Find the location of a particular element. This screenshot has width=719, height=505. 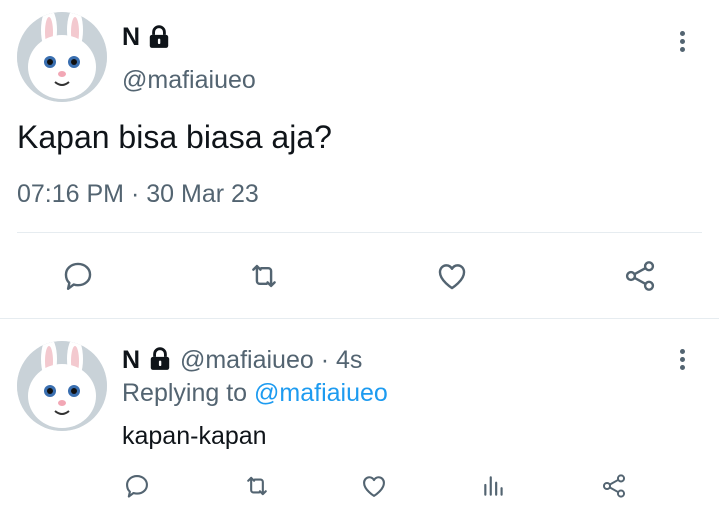

reply-more-icon is located at coordinates (682, 359).